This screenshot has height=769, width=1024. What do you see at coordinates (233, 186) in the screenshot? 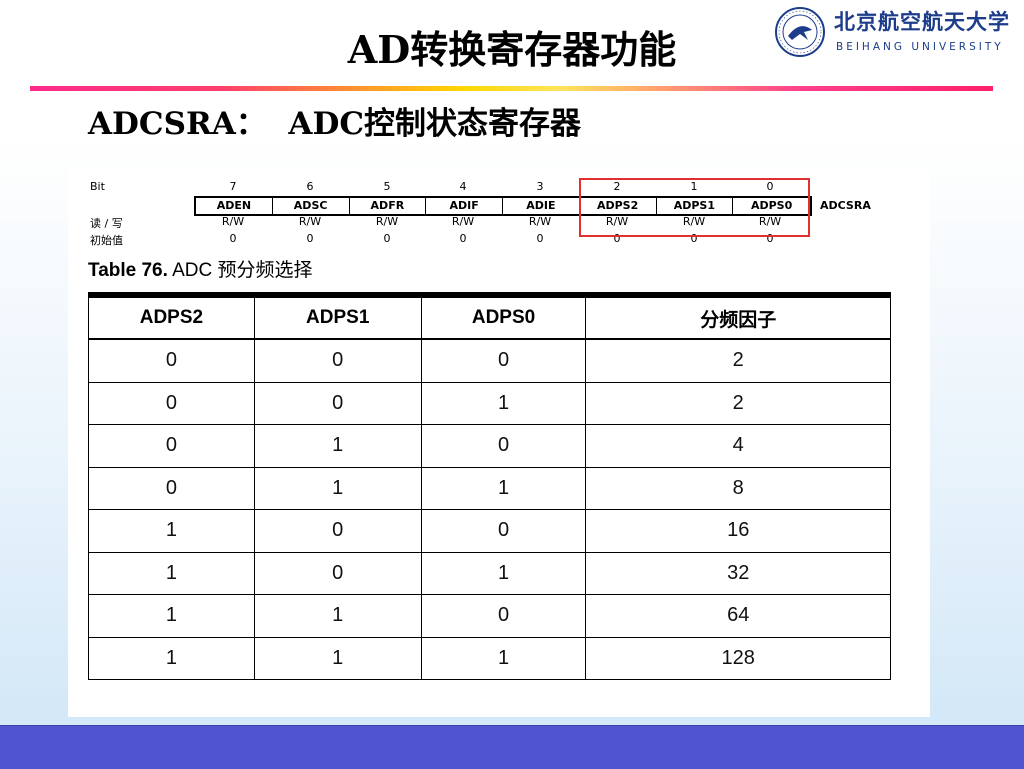
I see `bit-number: 7` at bounding box center [233, 186].